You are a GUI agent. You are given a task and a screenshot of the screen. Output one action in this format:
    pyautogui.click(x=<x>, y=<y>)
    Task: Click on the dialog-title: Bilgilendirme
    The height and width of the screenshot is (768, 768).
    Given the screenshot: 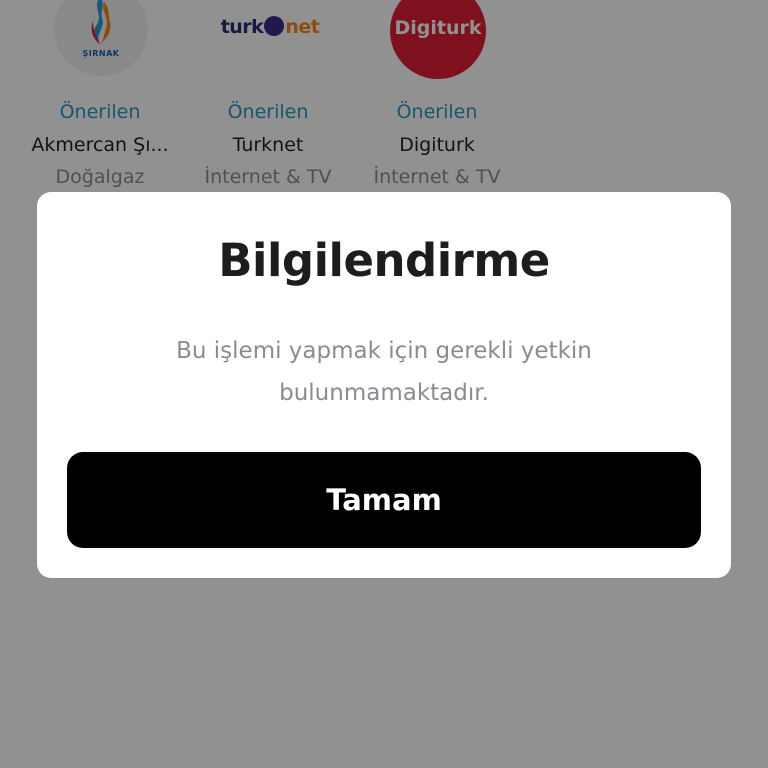 What is the action you would take?
    pyautogui.click(x=384, y=260)
    